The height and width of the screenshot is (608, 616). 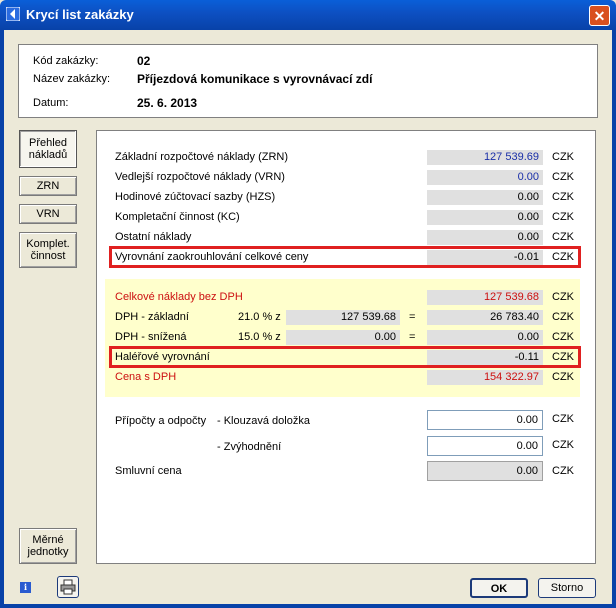 I want to click on title-bar: Krycí list zakázky ✕, so click(x=308, y=15).